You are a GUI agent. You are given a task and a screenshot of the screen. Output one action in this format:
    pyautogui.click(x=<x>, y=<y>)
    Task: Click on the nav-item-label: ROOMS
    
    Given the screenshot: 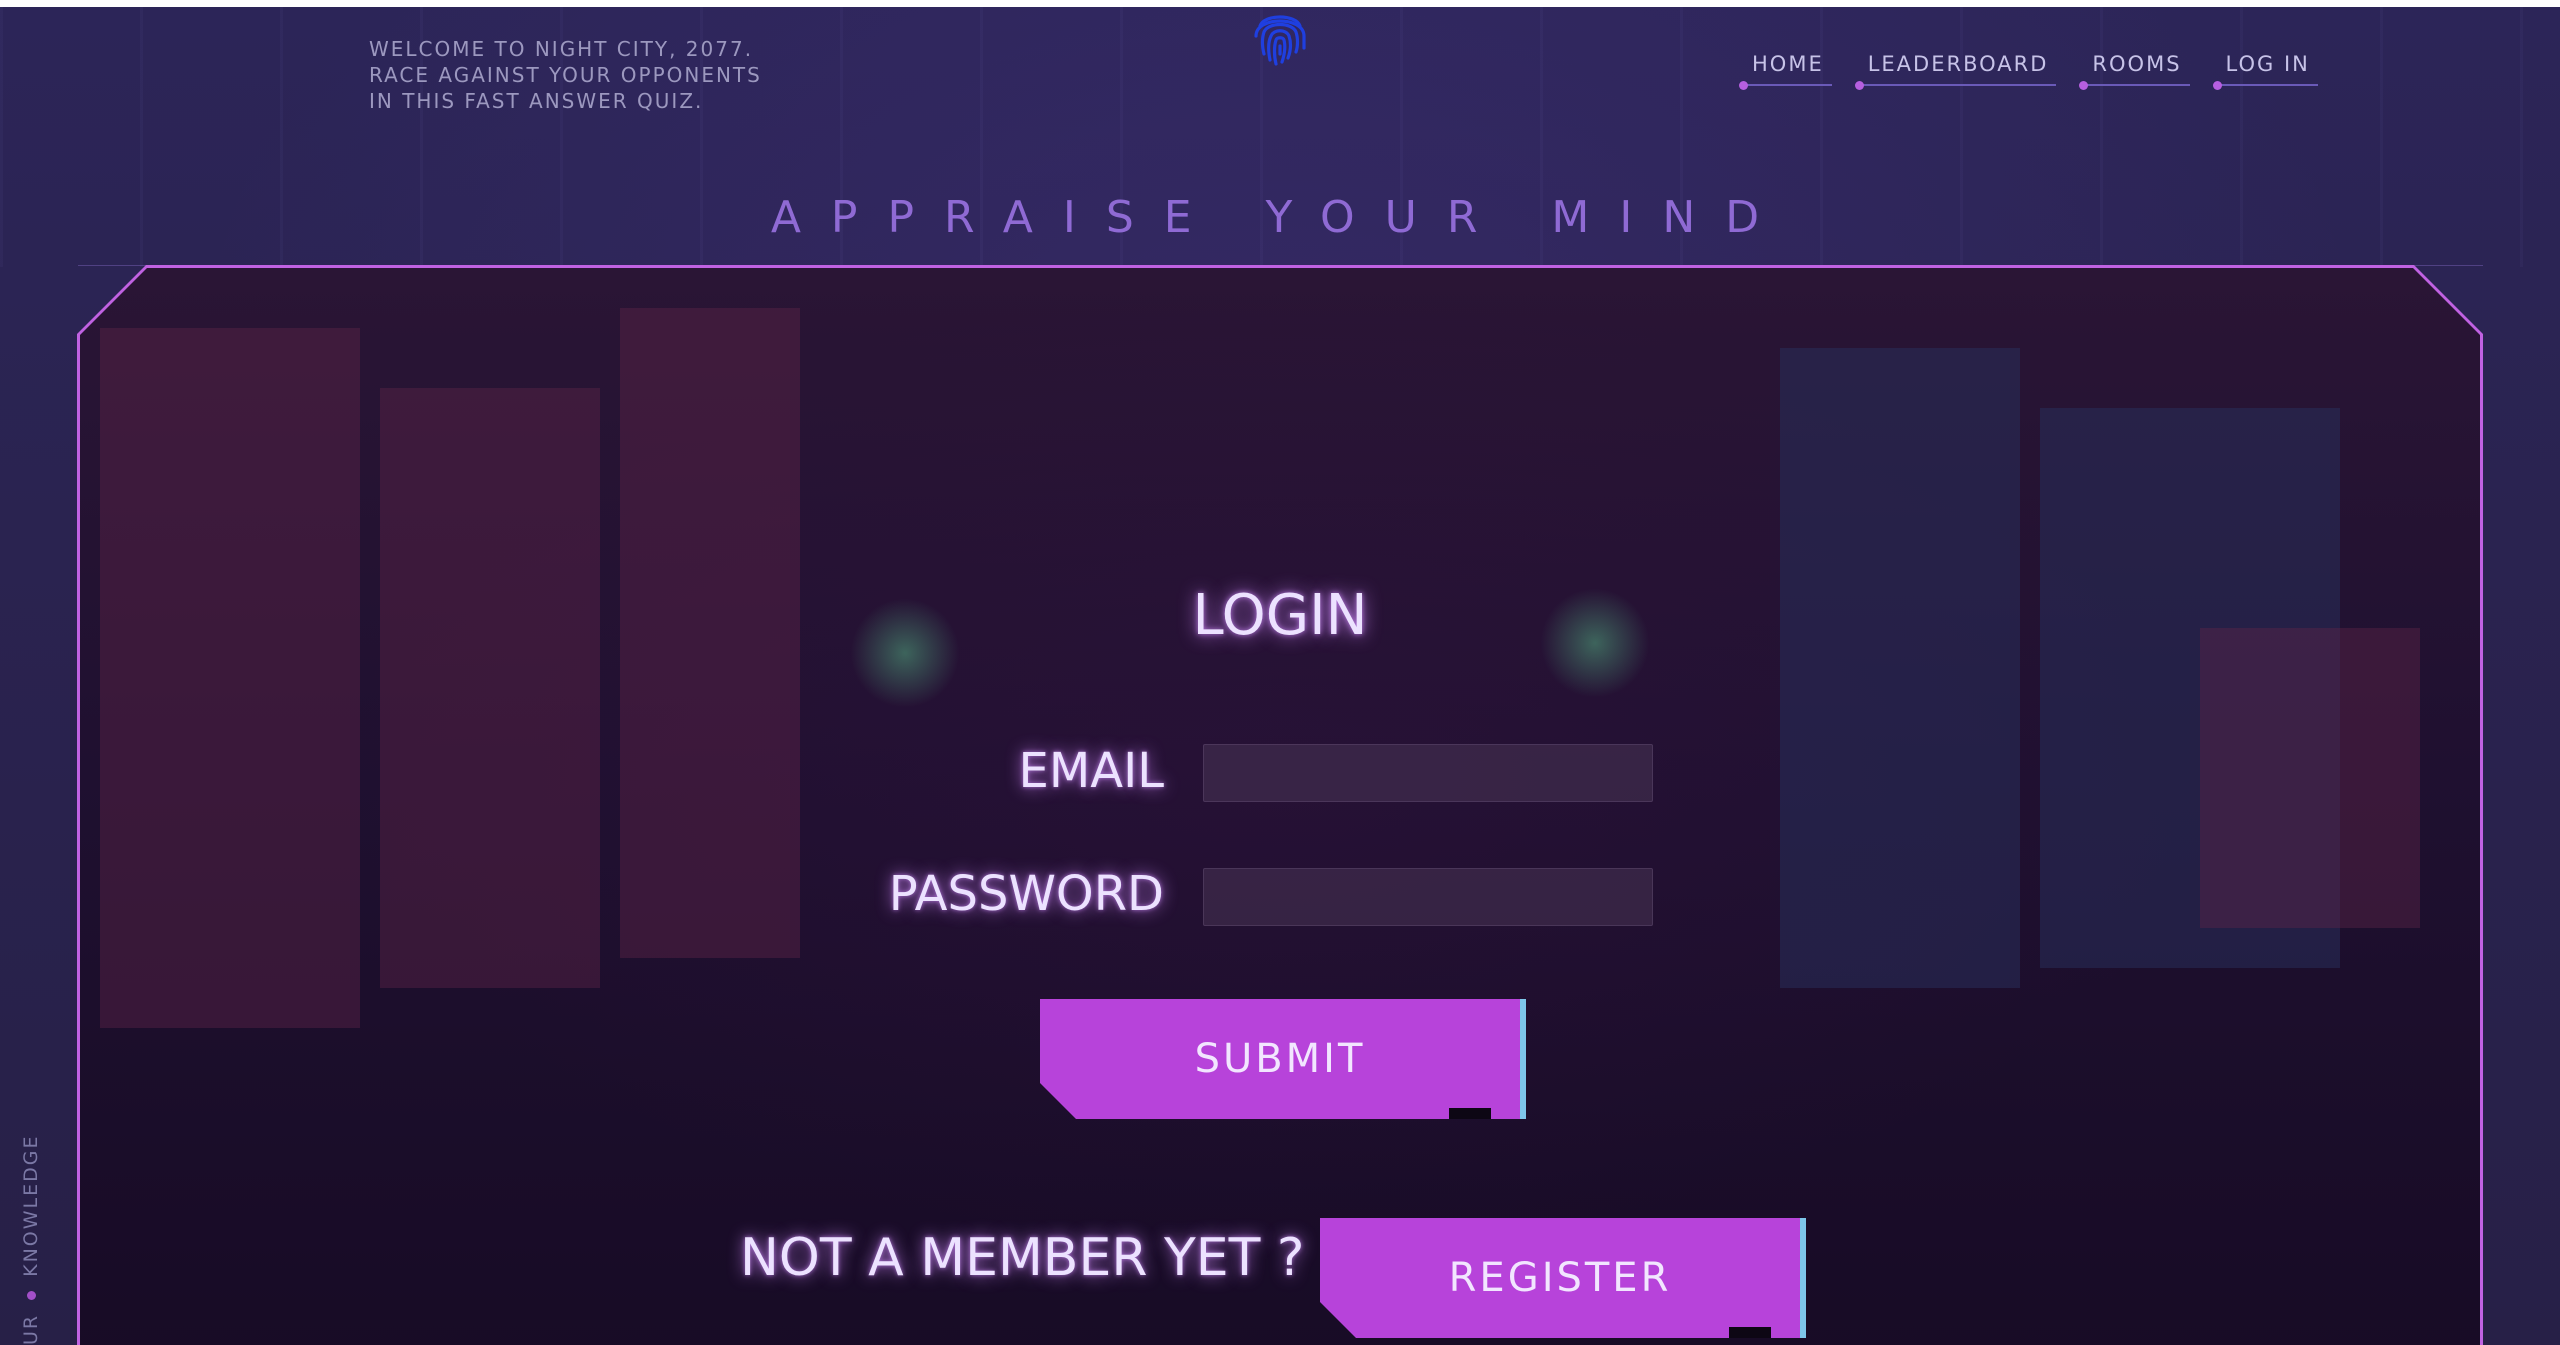 What is the action you would take?
    pyautogui.click(x=2137, y=64)
    